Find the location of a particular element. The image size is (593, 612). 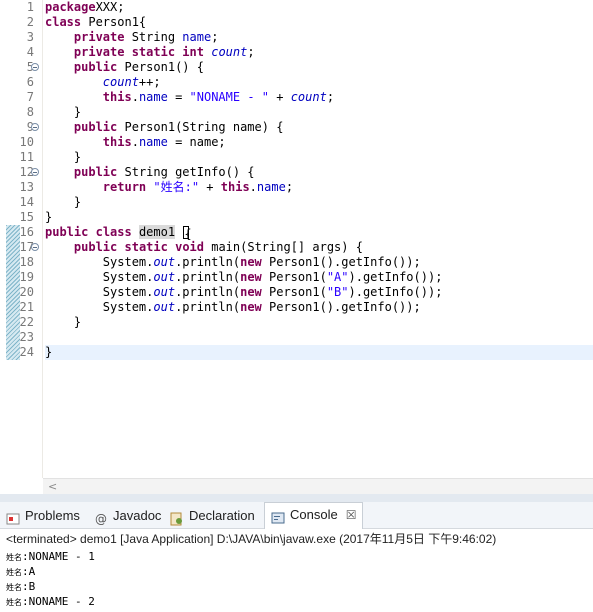

field-token: count is located at coordinates (308, 97).